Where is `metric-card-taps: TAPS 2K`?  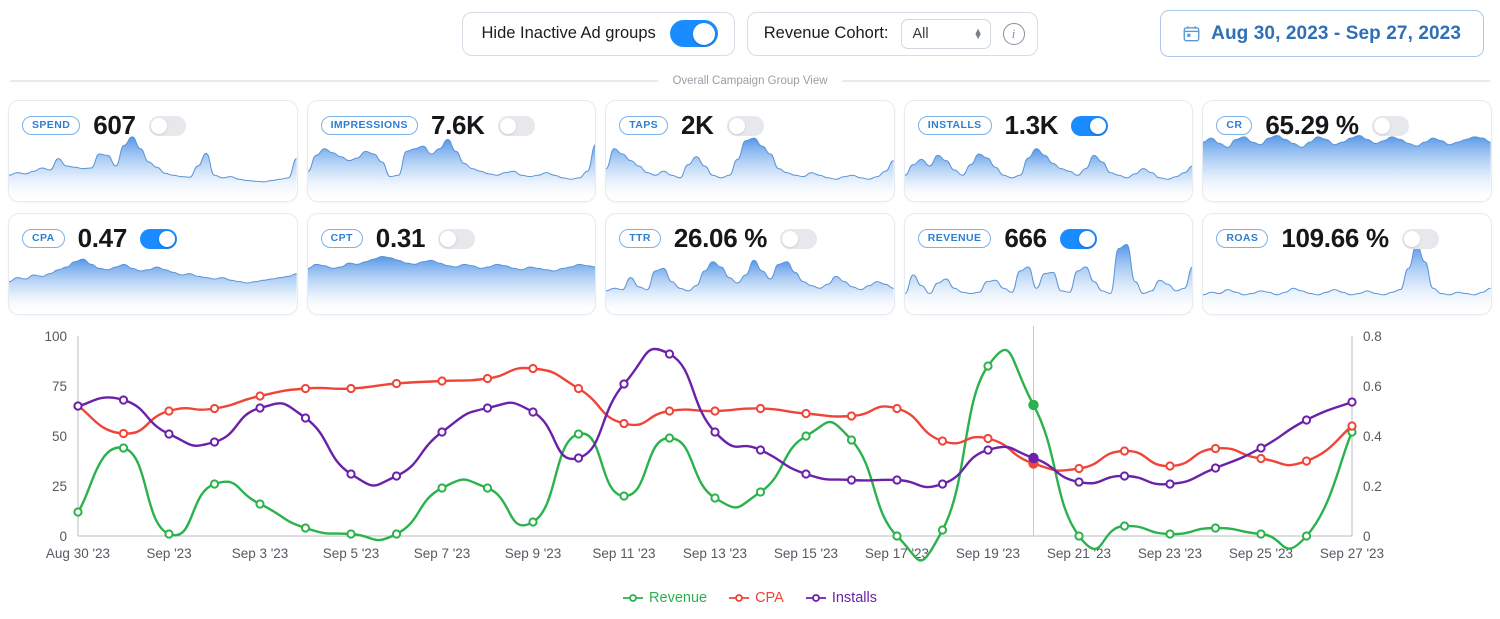
metric-card-taps: TAPS 2K is located at coordinates (750, 151).